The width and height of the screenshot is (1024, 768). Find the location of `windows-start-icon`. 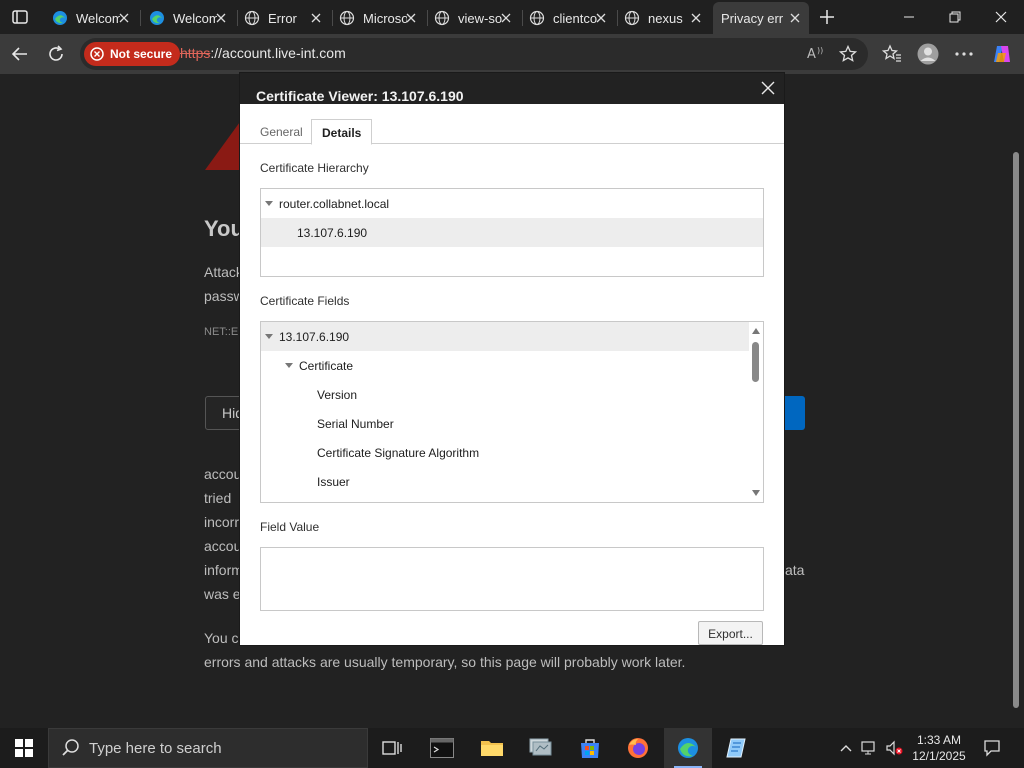

windows-start-icon is located at coordinates (24, 748).